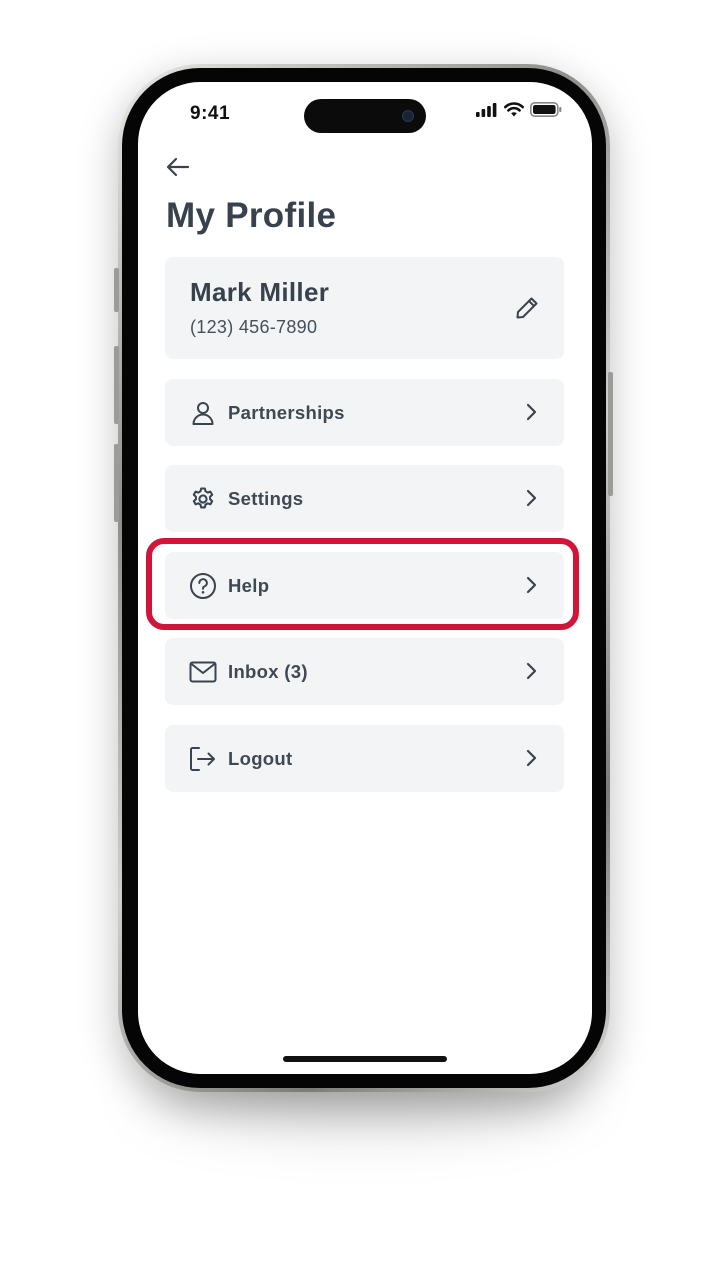 Image resolution: width=725 pixels, height=1280 pixels. I want to click on menu-item-partnerships: Partnerships, so click(364, 412).